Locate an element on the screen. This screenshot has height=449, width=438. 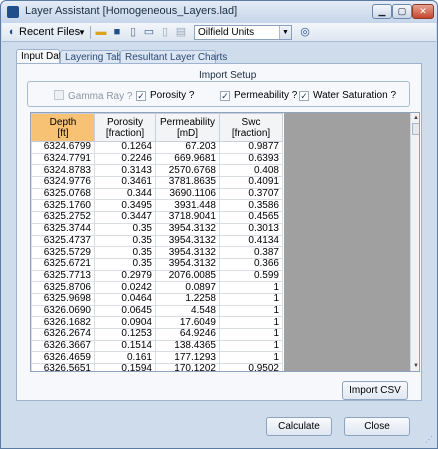
permeability-checkbox: ✓ Permeability ? is located at coordinates (258, 96).